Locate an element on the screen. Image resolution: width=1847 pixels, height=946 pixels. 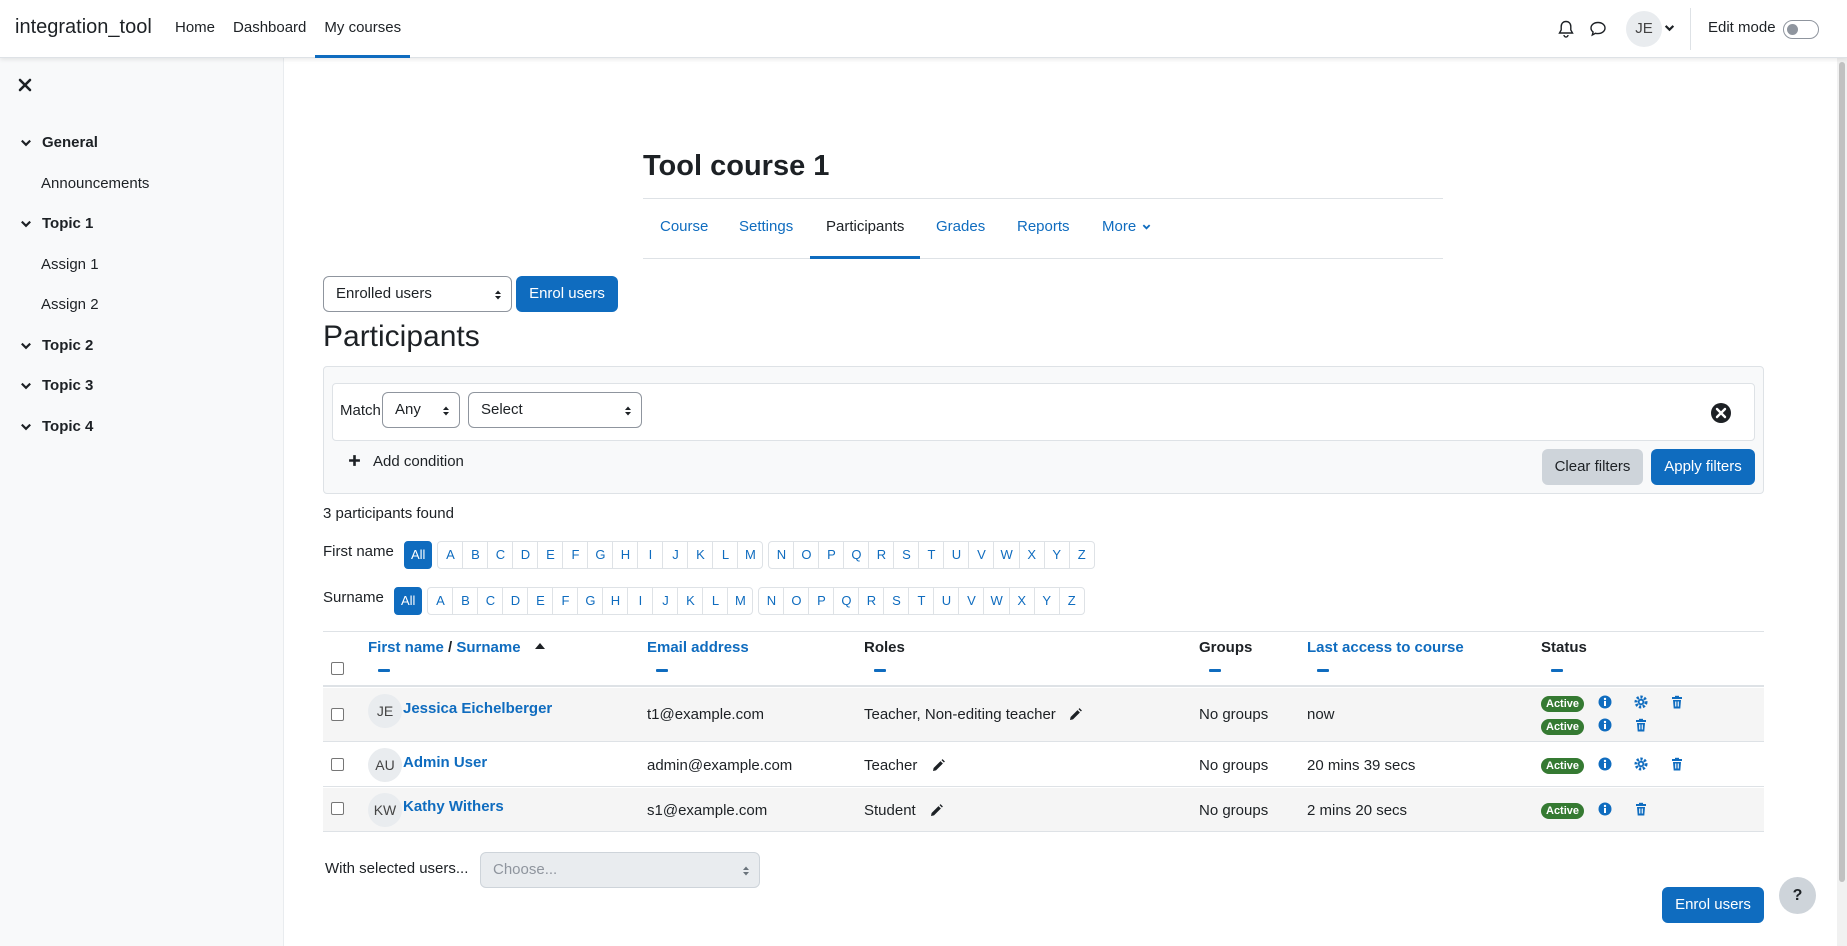
firstname-initial-w: W is located at coordinates (1006, 555).